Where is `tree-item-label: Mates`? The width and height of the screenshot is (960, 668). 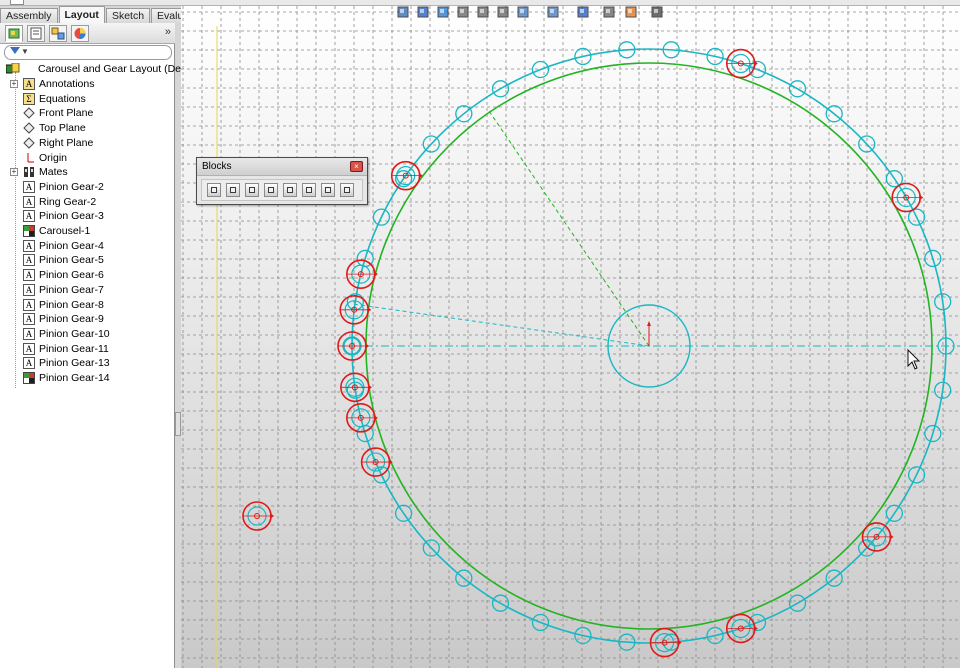
tree-item-label: Mates is located at coordinates (53, 172).